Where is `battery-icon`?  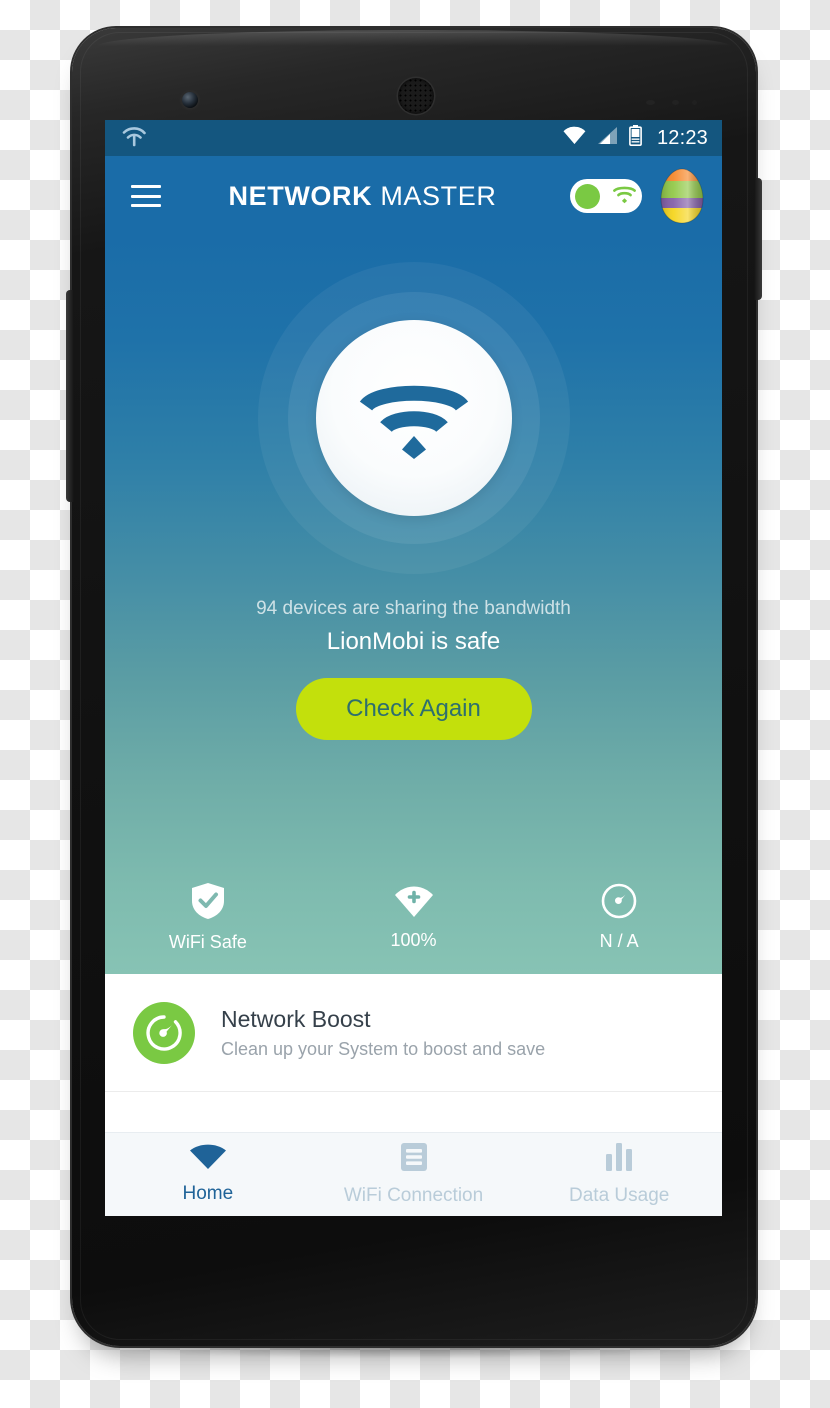
battery-icon is located at coordinates (635, 138).